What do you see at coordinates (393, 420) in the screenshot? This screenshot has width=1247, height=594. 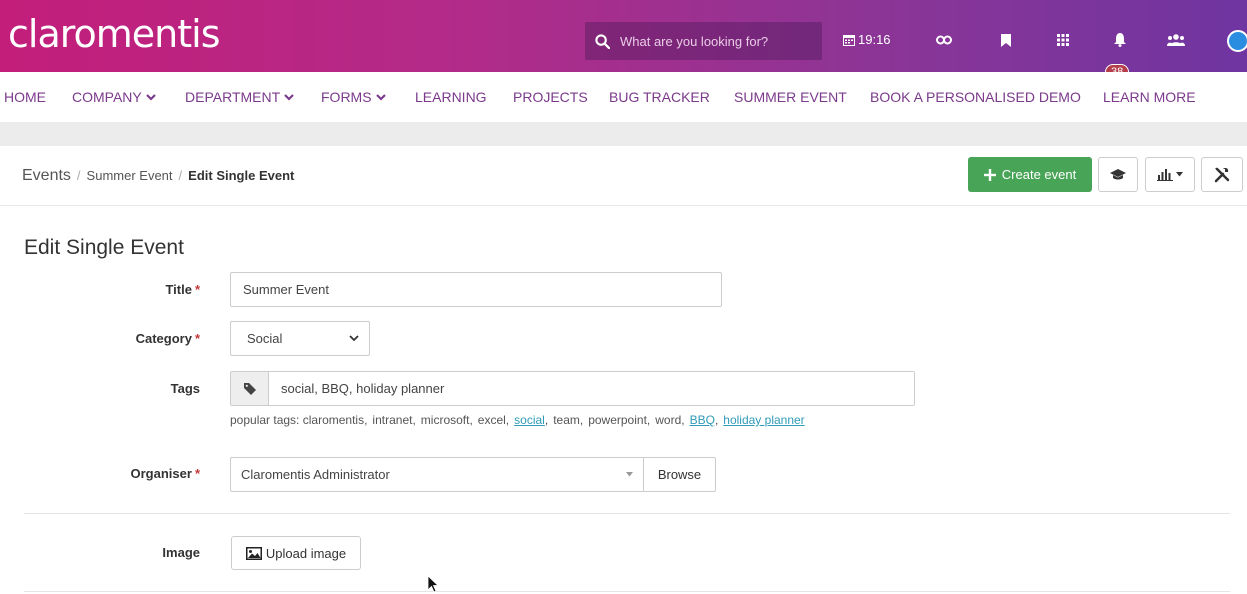 I see `popular-tag: intranet,` at bounding box center [393, 420].